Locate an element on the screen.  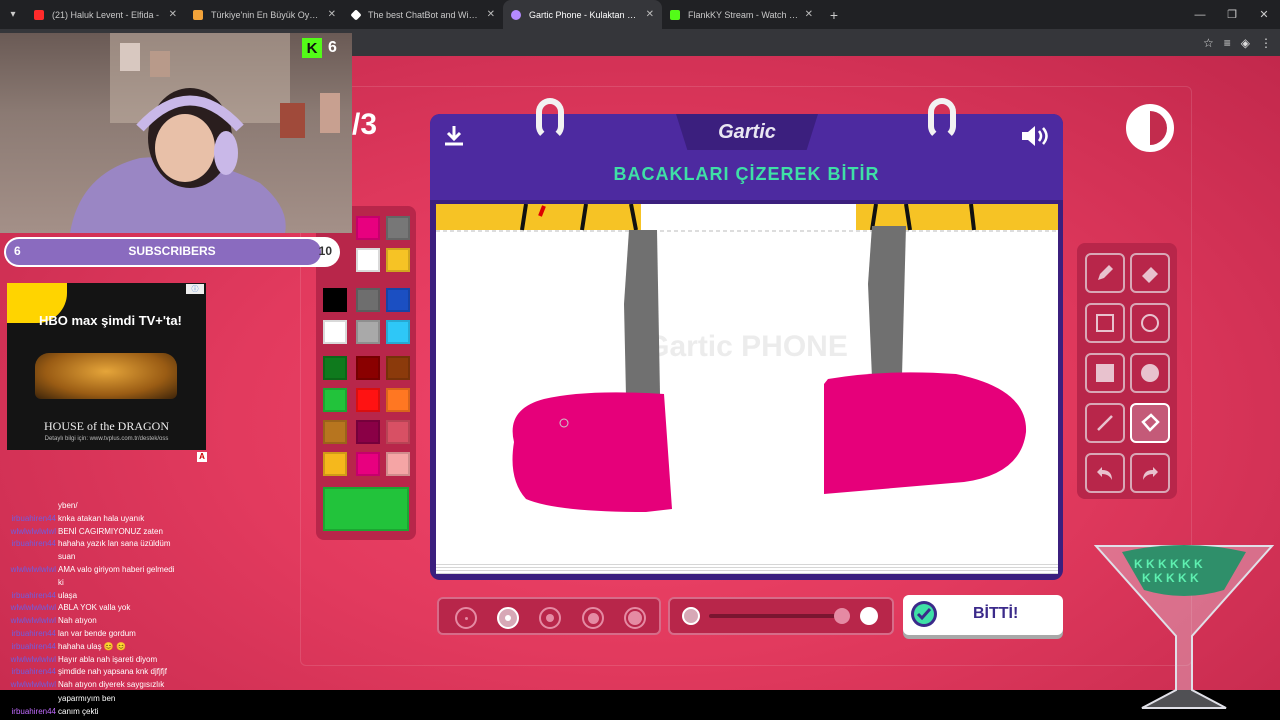
notebook-ring is located at coordinates (550, 119).